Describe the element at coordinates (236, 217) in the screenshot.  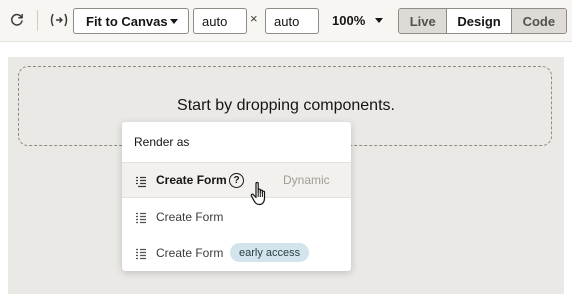
I see `menu-item-create-form: Create Form` at that location.